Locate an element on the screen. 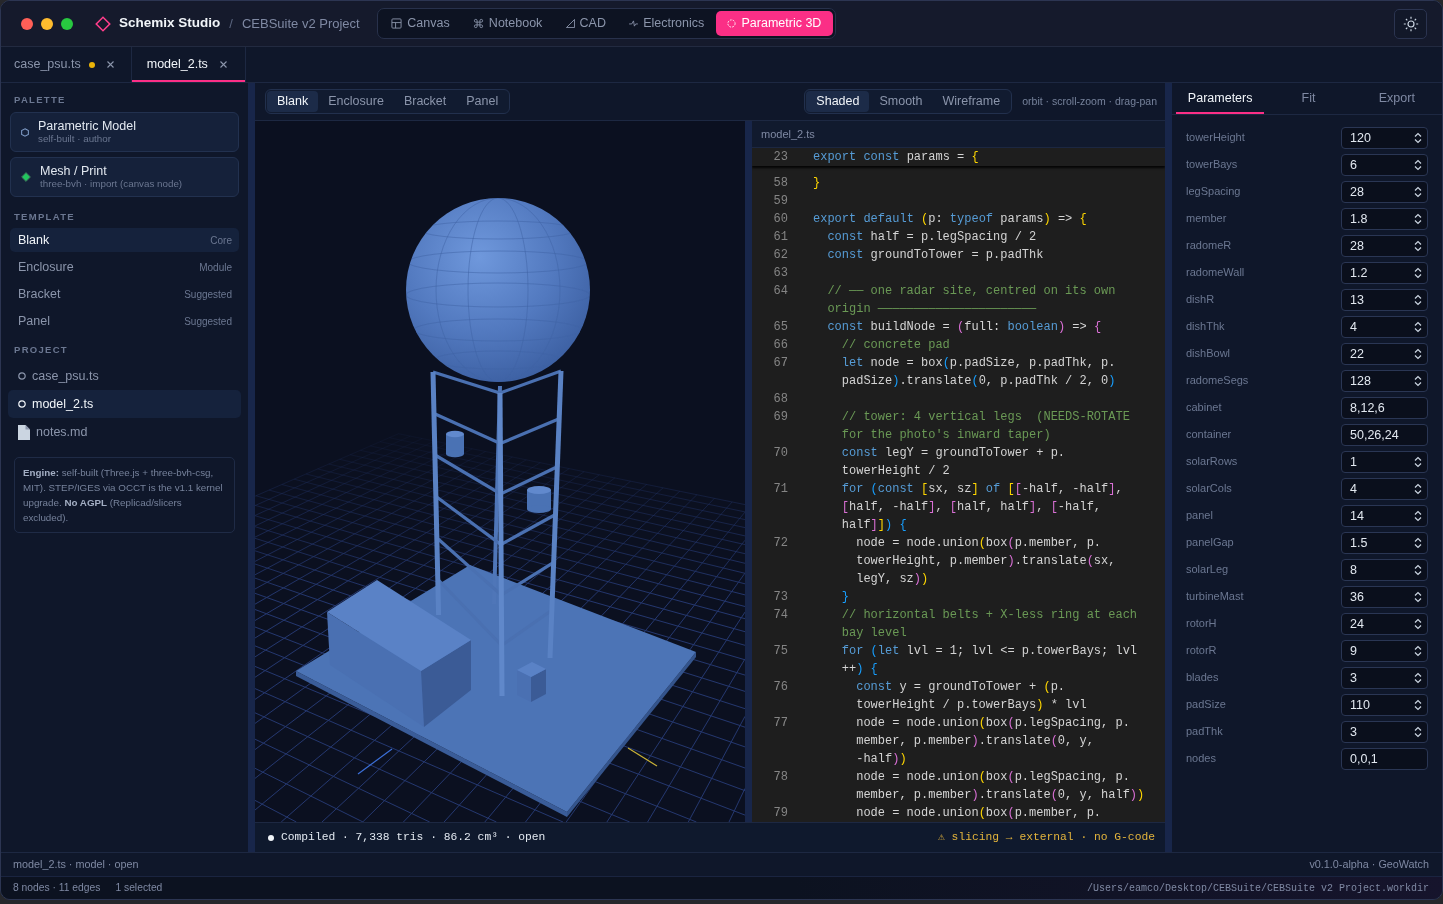 Image resolution: width=1443 pixels, height=904 pixels. template-item: Blank Core is located at coordinates (124, 240).